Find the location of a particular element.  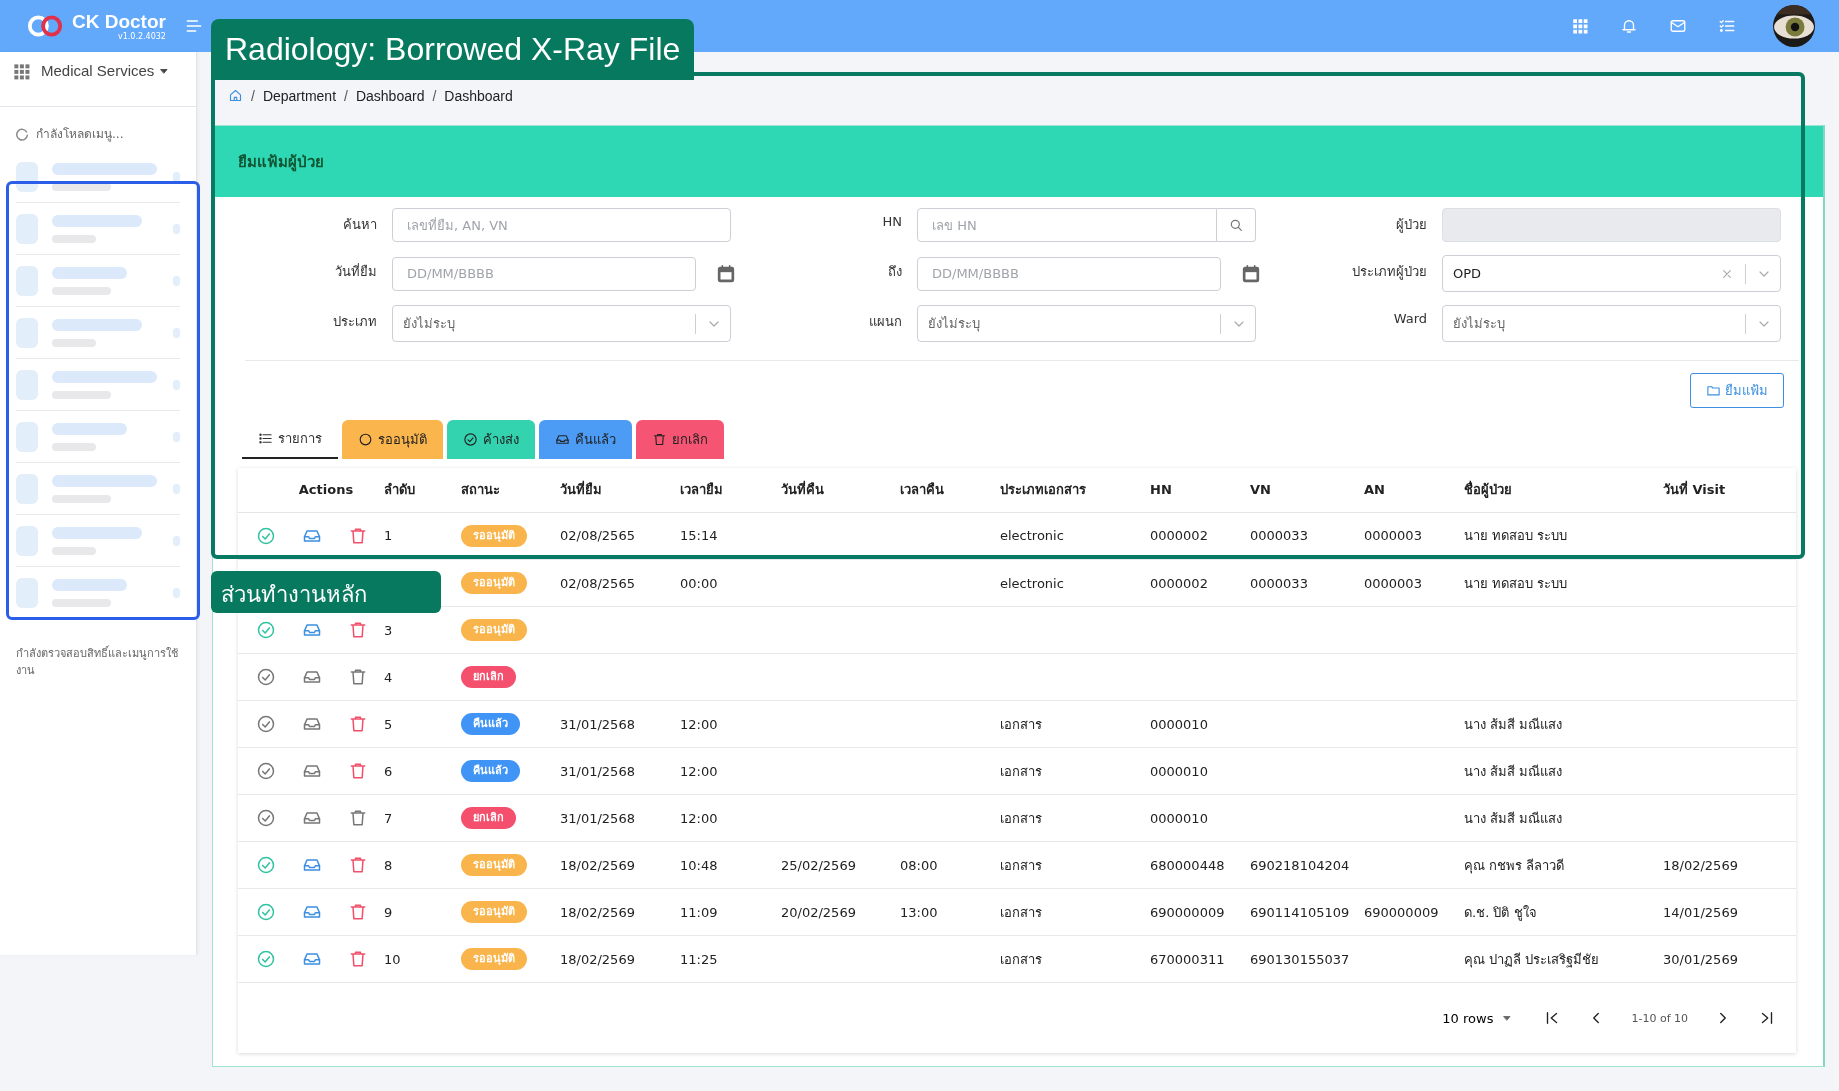

table-cell: 670000311 is located at coordinates (1187, 959).